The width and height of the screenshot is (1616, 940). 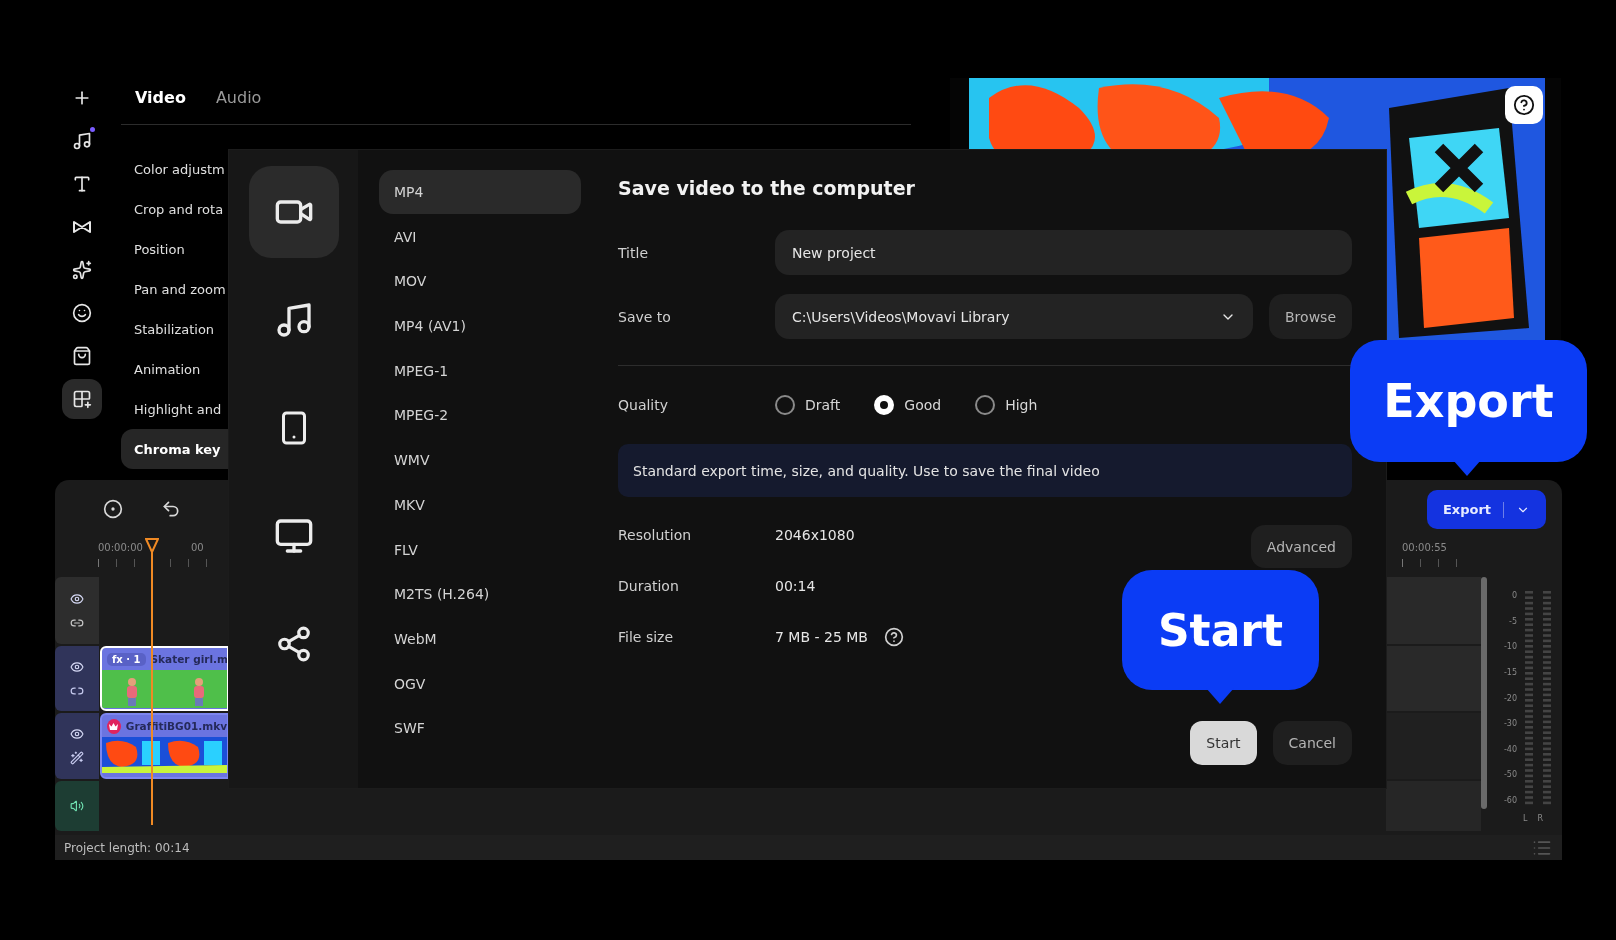 What do you see at coordinates (1220, 630) in the screenshot?
I see `callout-bubble: Start` at bounding box center [1220, 630].